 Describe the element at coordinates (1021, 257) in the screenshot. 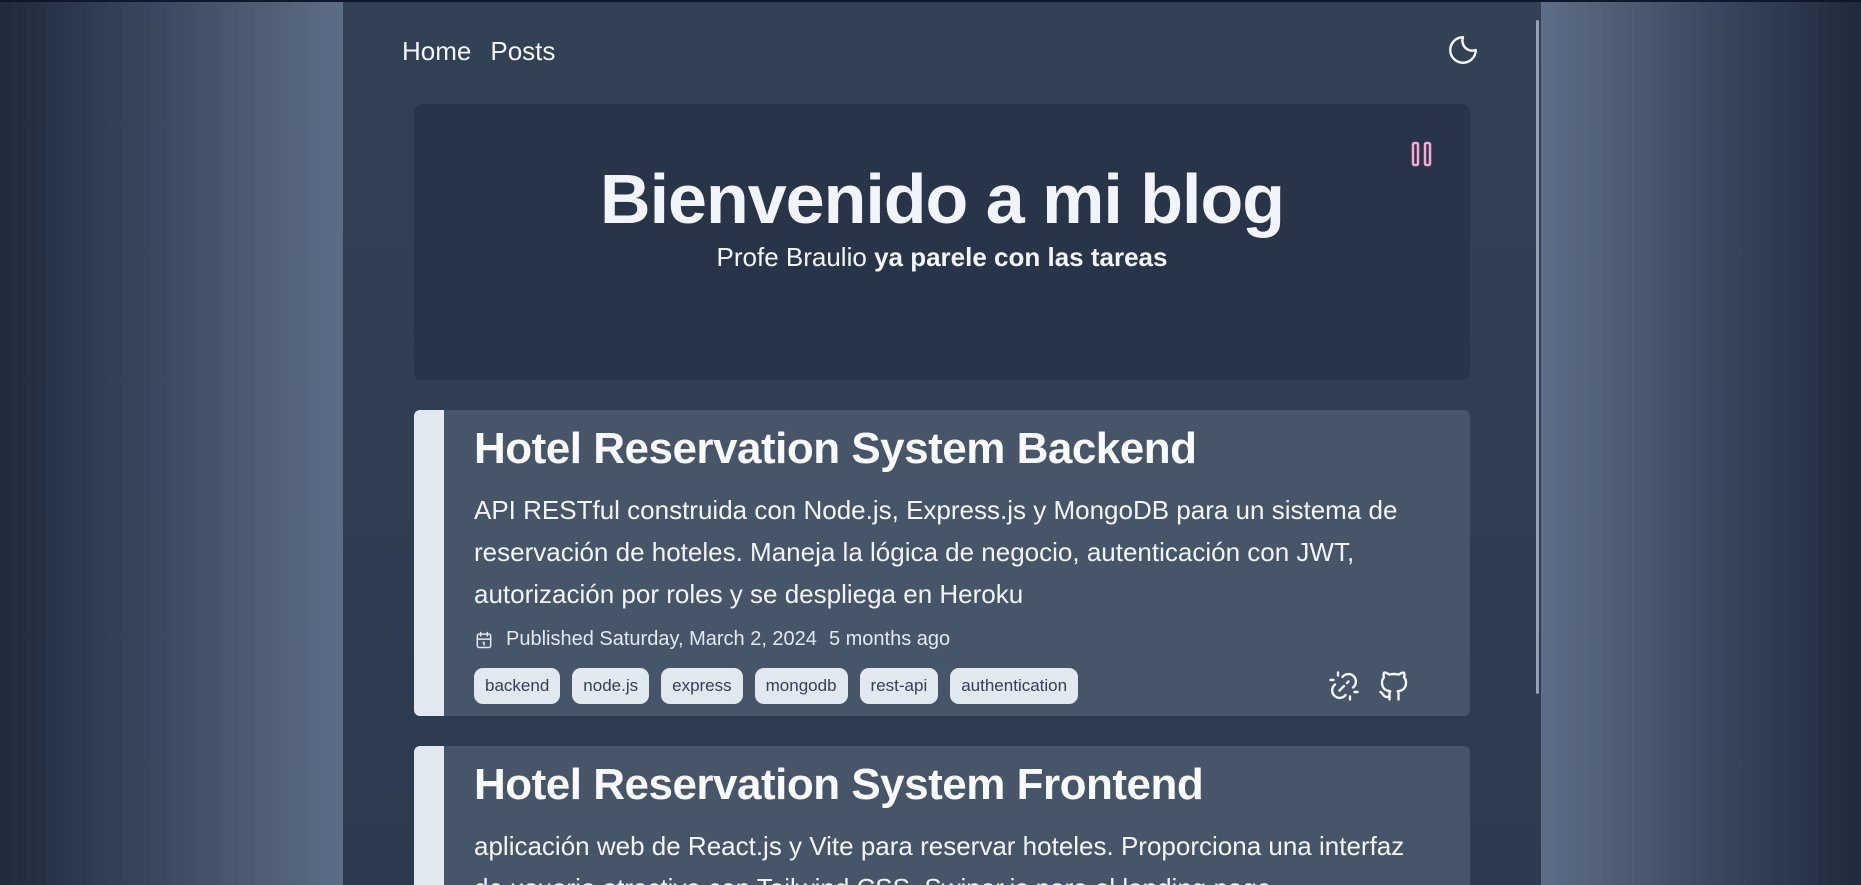

I see `hero-subtitle-bold: ya parele con las tareas` at that location.